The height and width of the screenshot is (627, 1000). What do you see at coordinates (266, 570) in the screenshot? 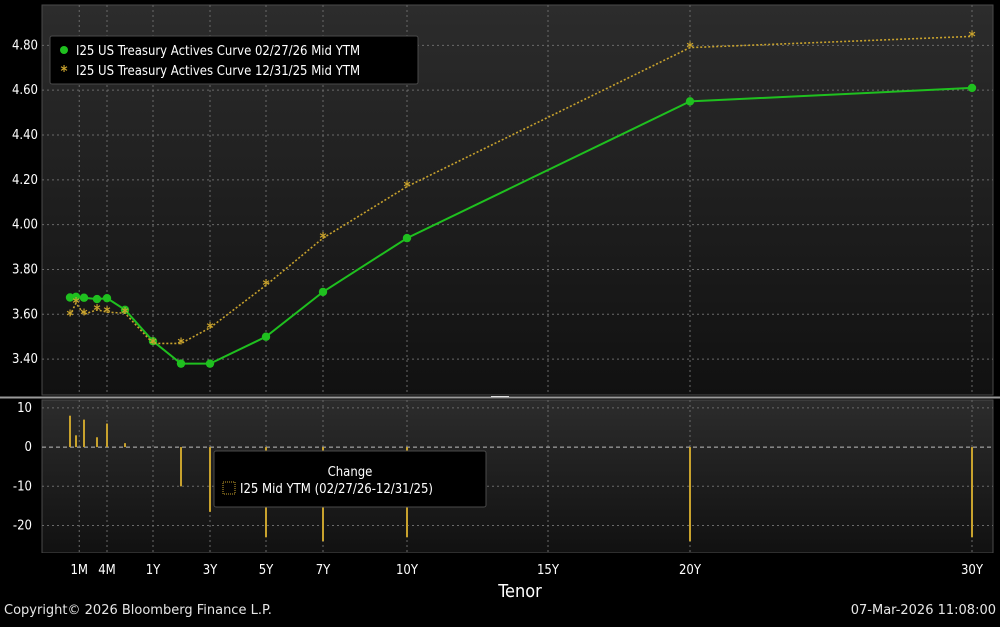
I see `x-tick-label: 5Y` at bounding box center [266, 570].